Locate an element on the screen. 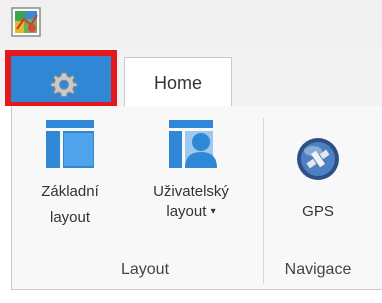  gear-icon is located at coordinates (63, 84).